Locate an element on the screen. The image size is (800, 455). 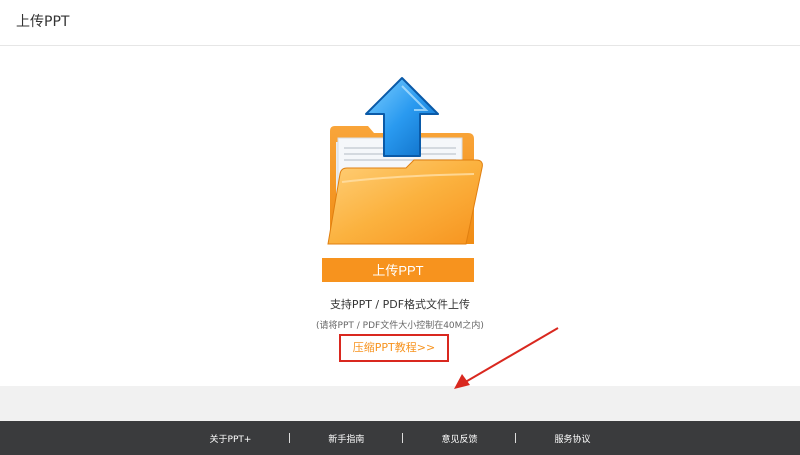
footer-link-terms: 服务协议 is located at coordinates (572, 438).